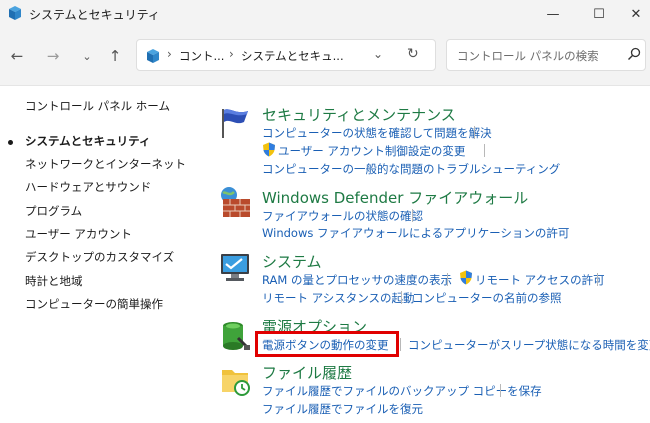  Describe the element at coordinates (599, 14) in the screenshot. I see `maximize-button: ☐` at that location.